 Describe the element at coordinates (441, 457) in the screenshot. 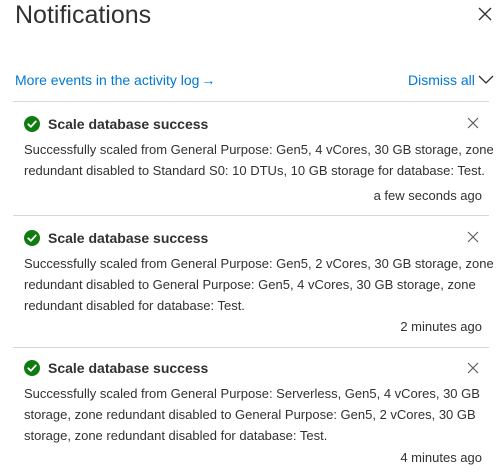

I see `notification-timestamp: 4 minutes ago` at that location.